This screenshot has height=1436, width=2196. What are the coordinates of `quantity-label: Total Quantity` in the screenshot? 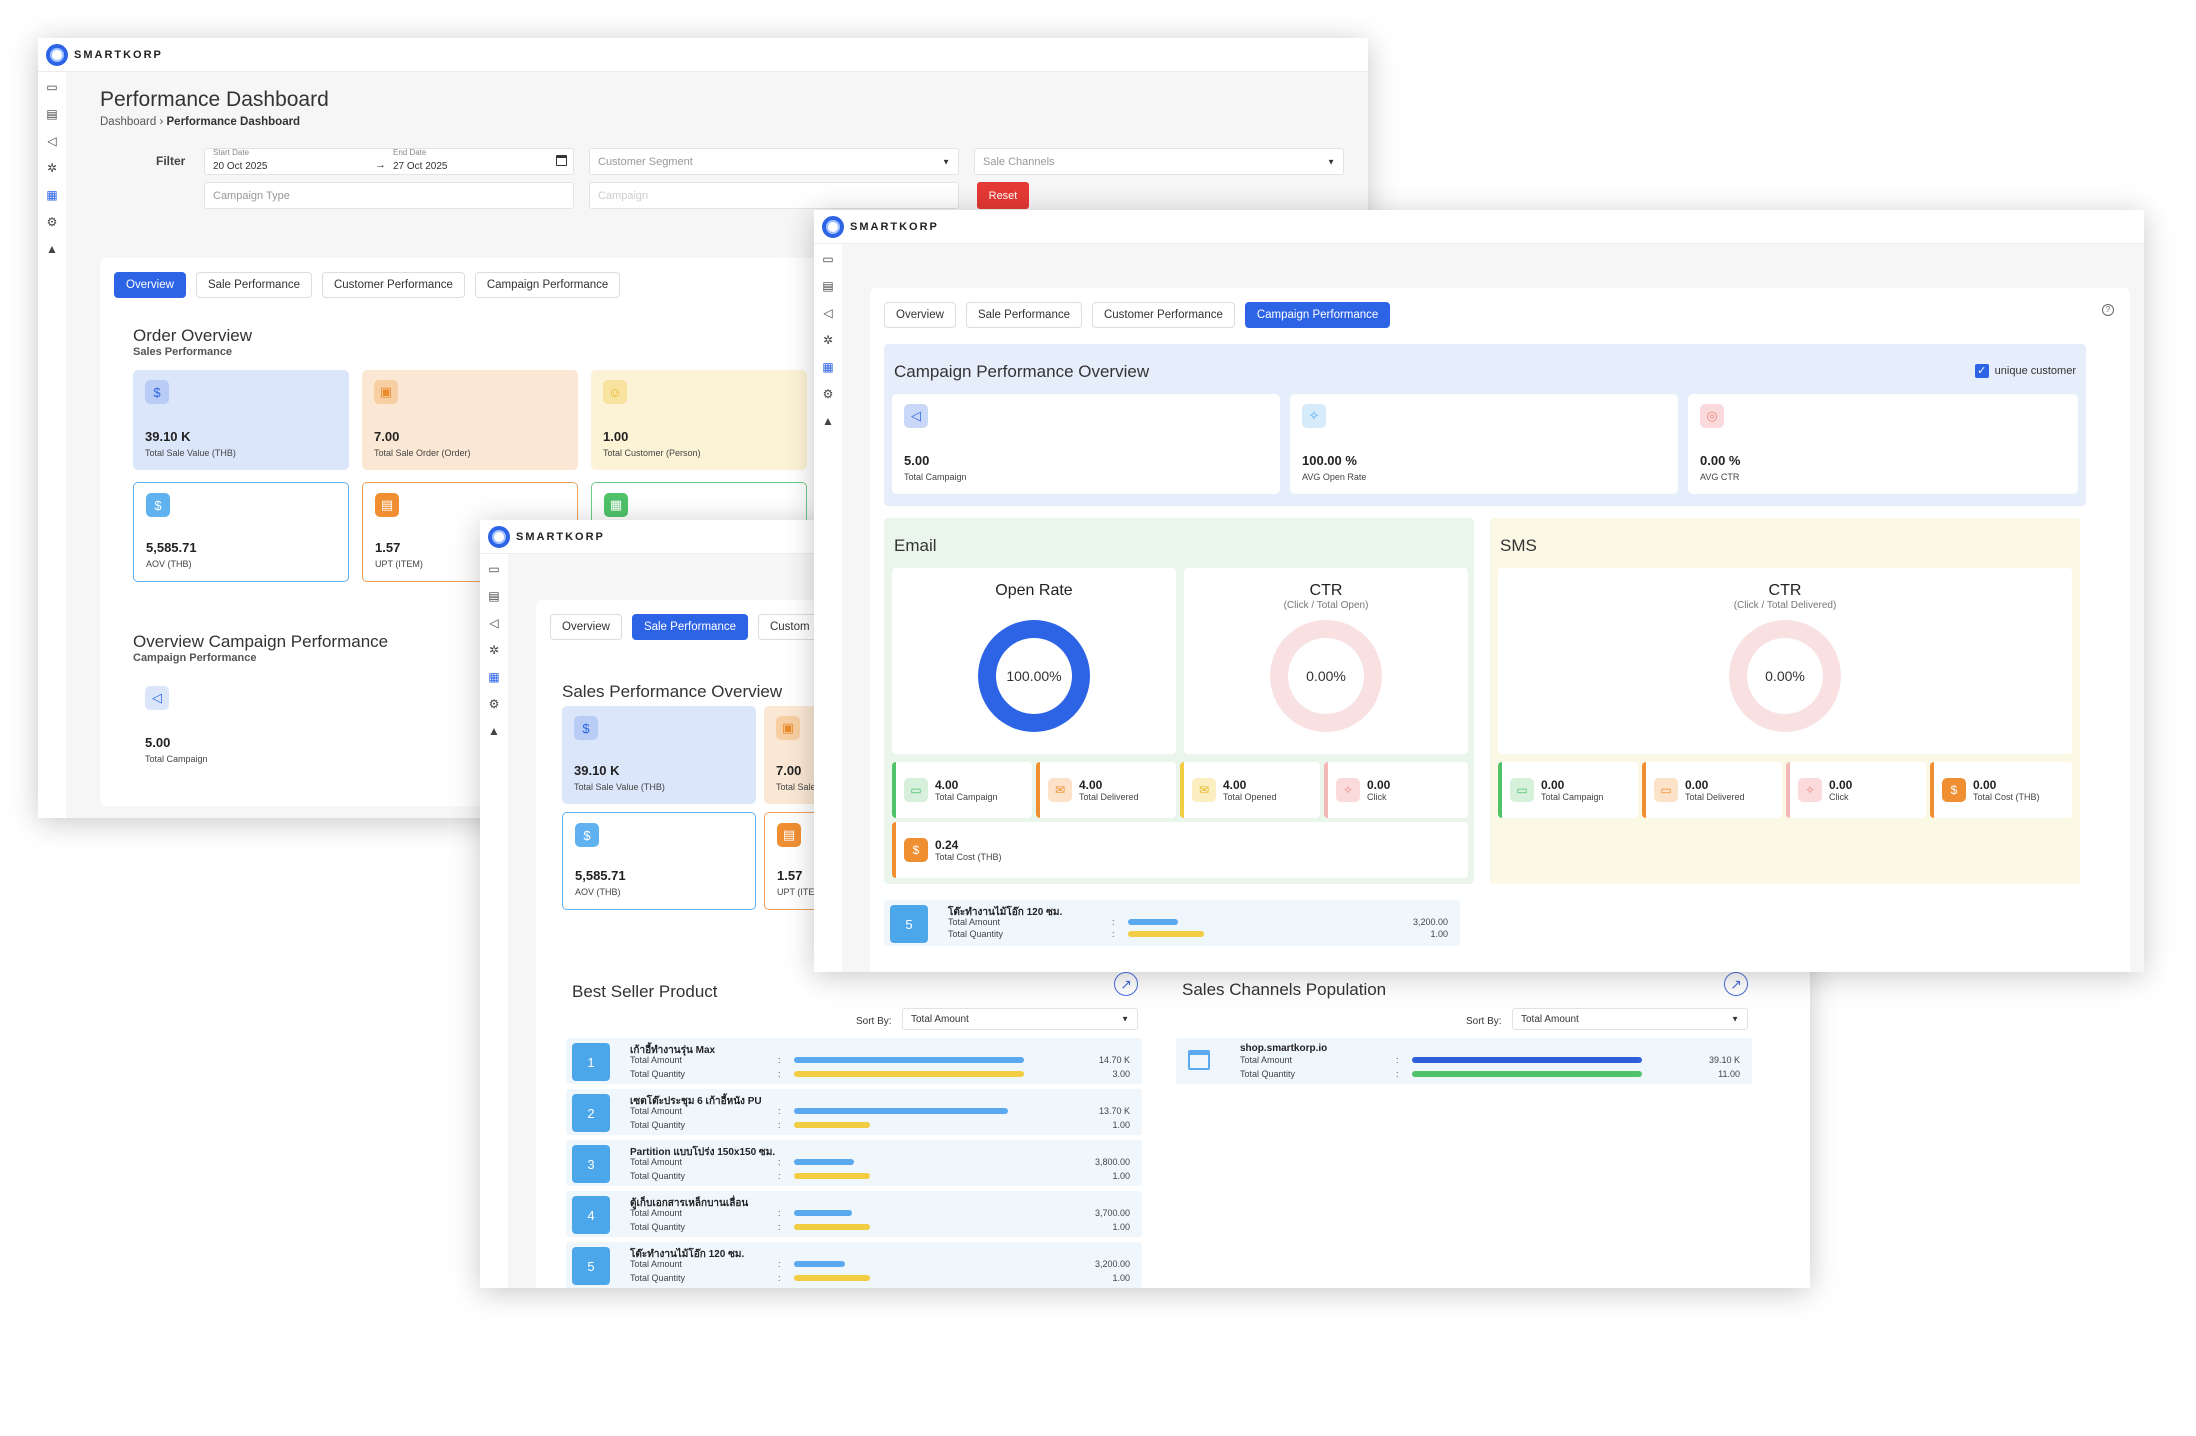 It's located at (658, 1176).